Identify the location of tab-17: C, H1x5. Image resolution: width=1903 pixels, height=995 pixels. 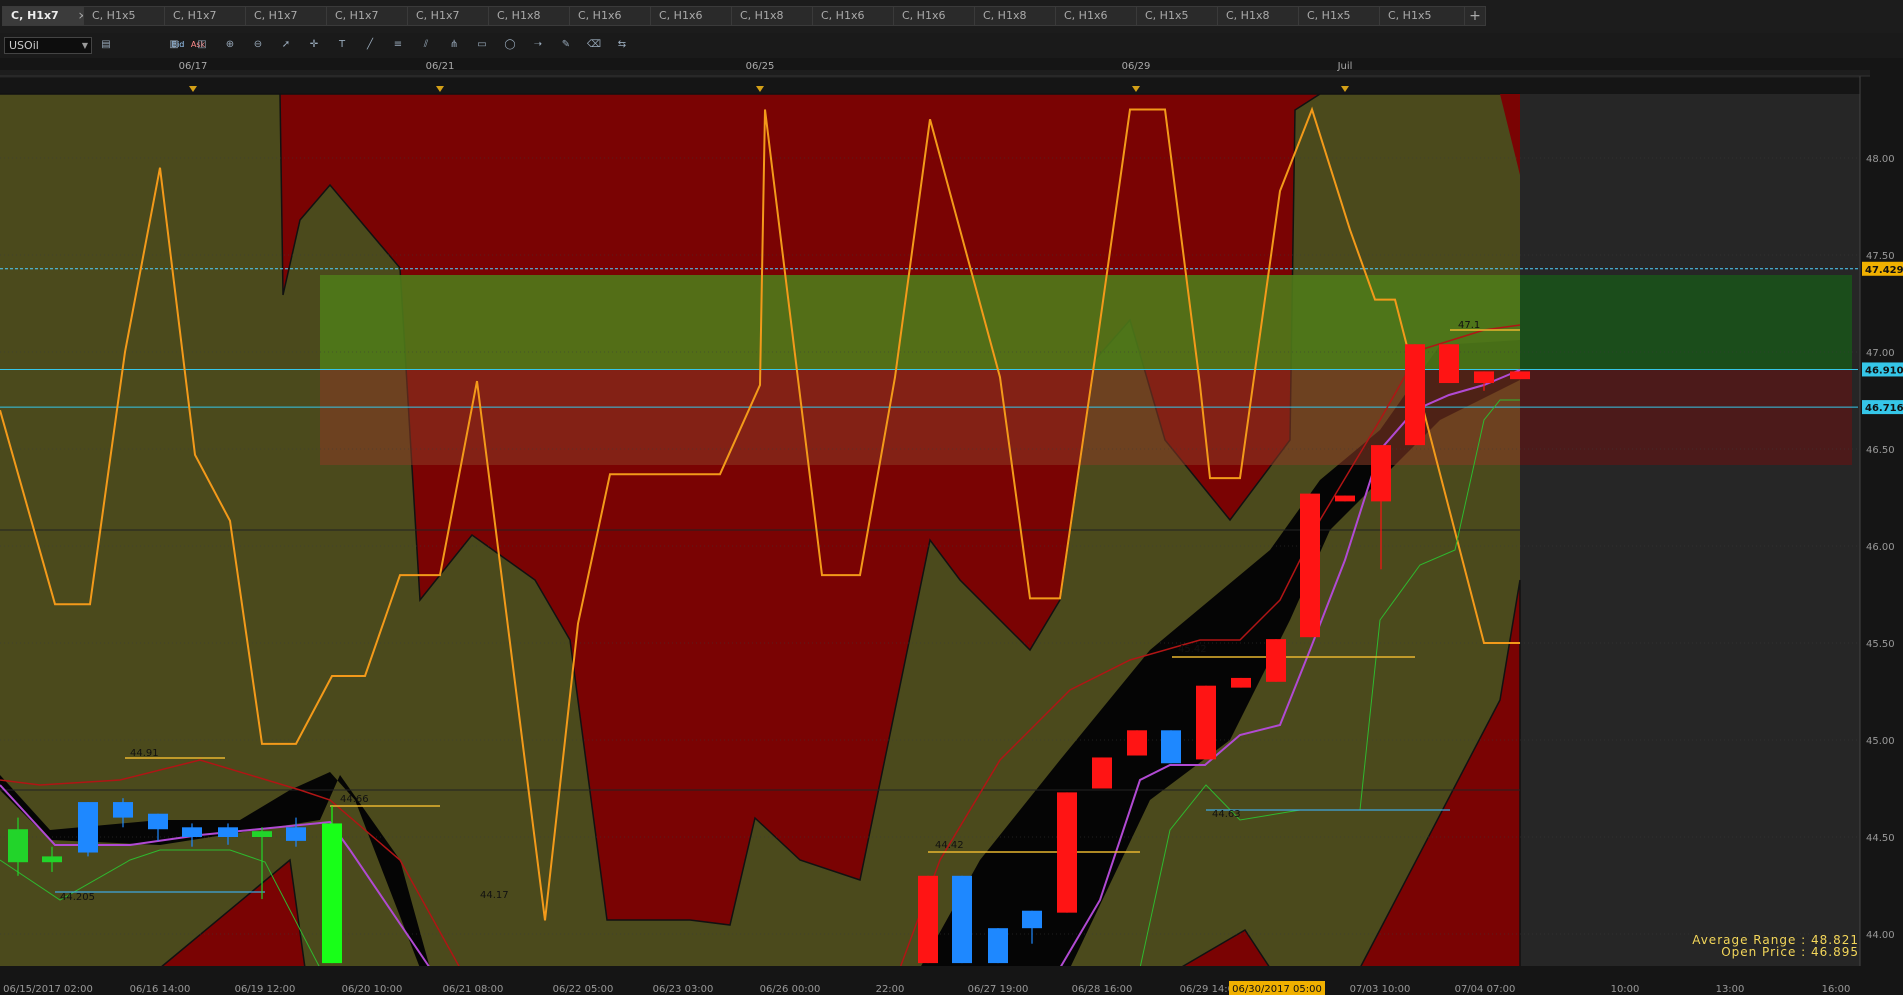
(1344, 16).